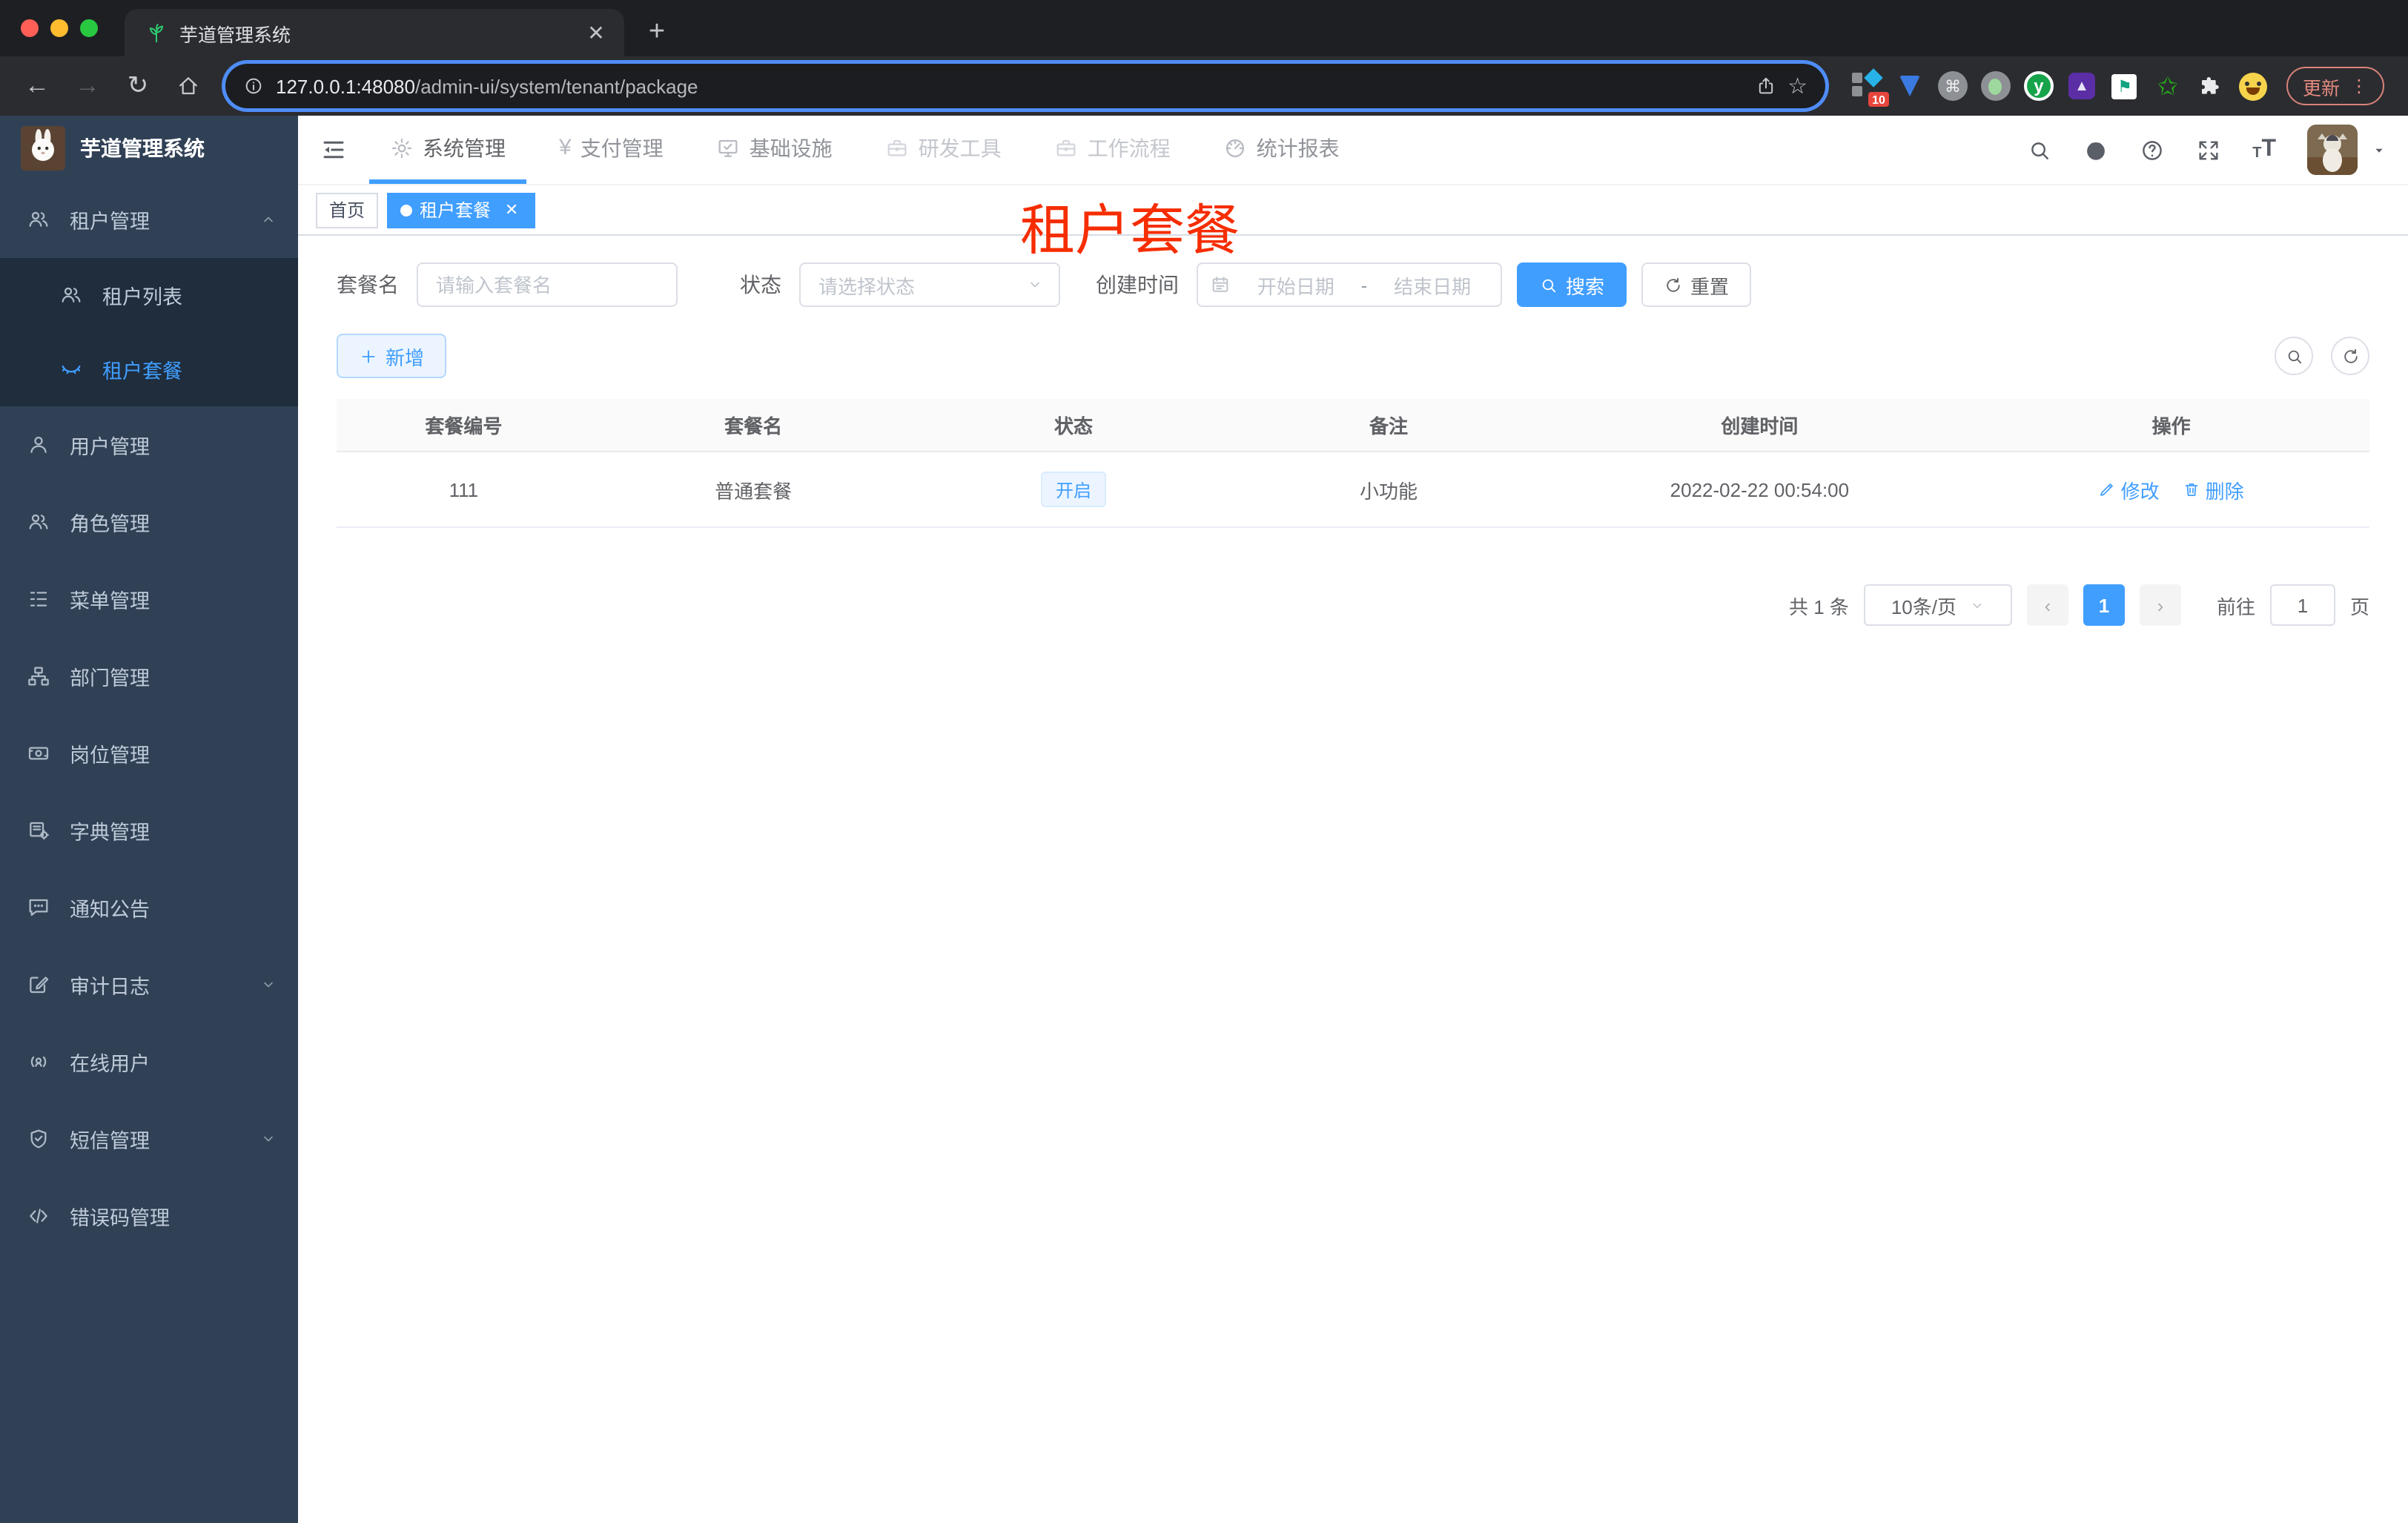  Describe the element at coordinates (254, 86) in the screenshot. I see `site-info-icon` at that location.